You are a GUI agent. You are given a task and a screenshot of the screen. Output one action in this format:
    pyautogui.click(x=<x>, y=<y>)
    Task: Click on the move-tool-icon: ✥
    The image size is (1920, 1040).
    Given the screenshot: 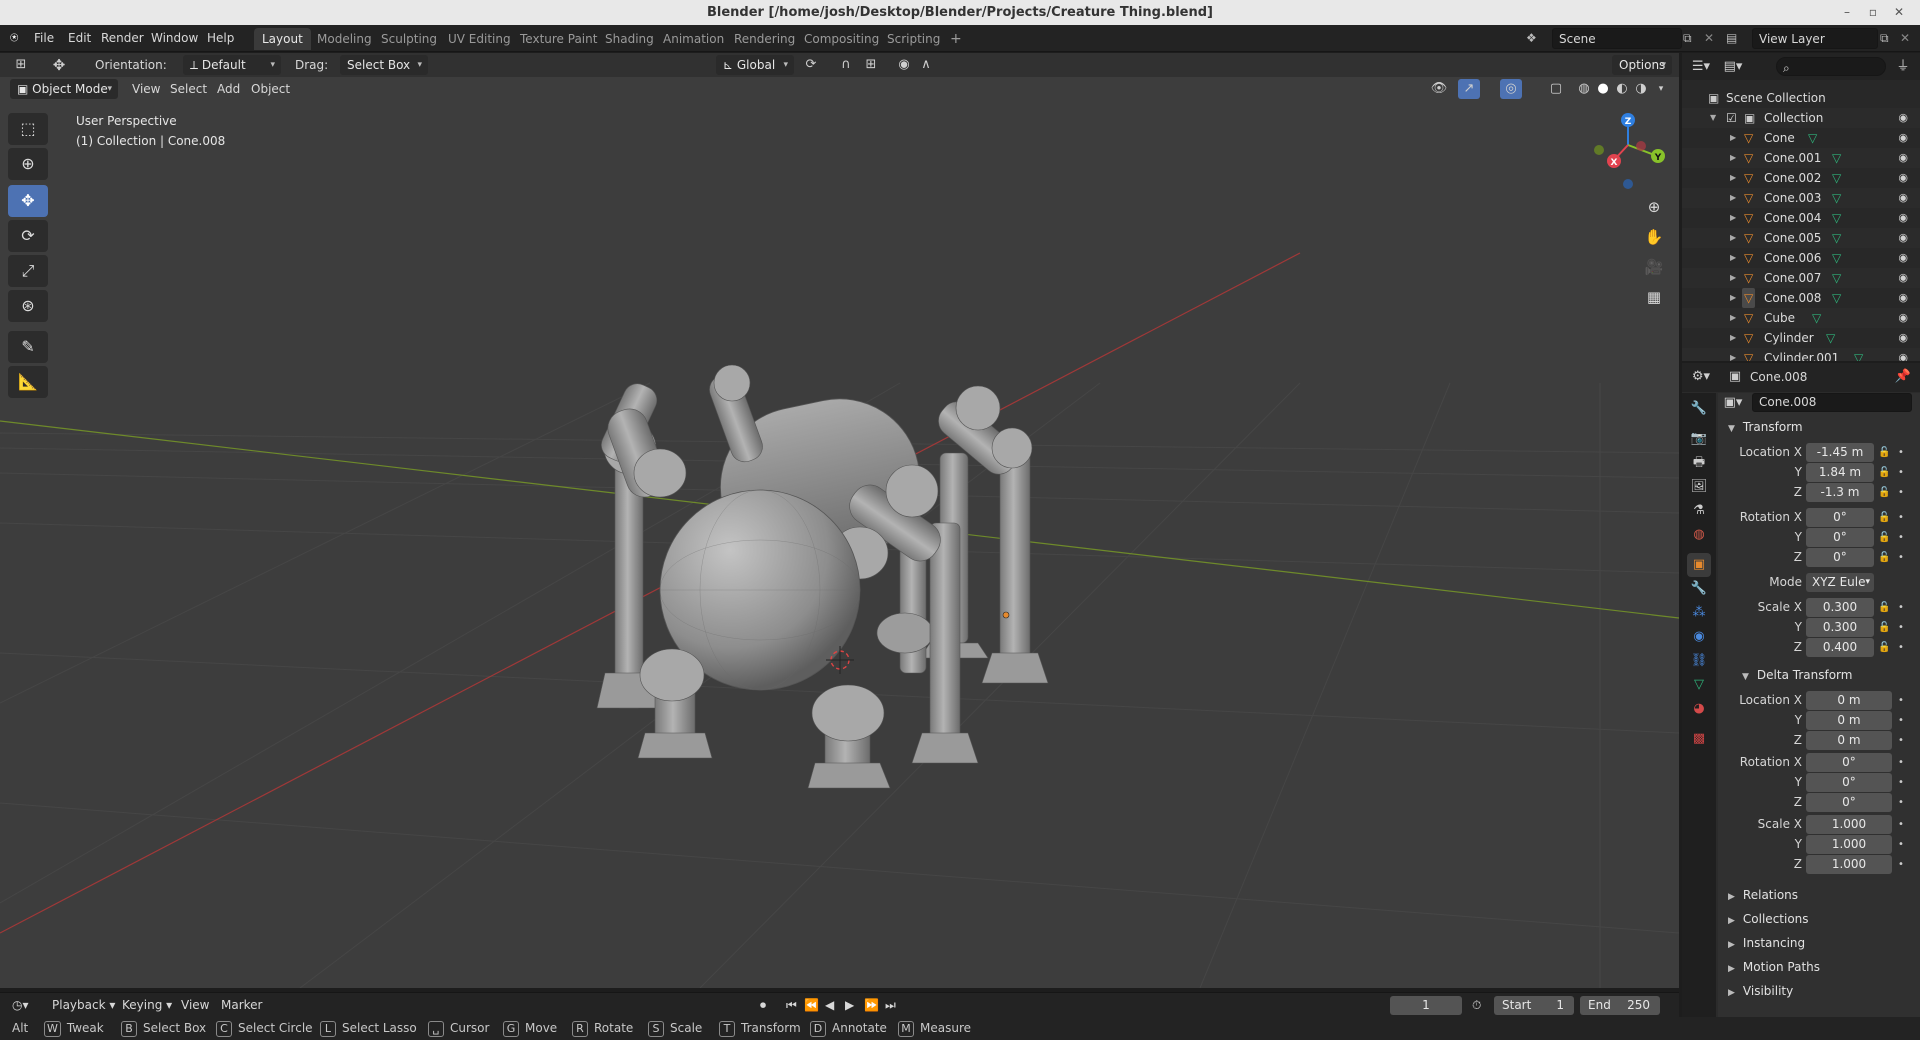 What is the action you would take?
    pyautogui.click(x=59, y=65)
    